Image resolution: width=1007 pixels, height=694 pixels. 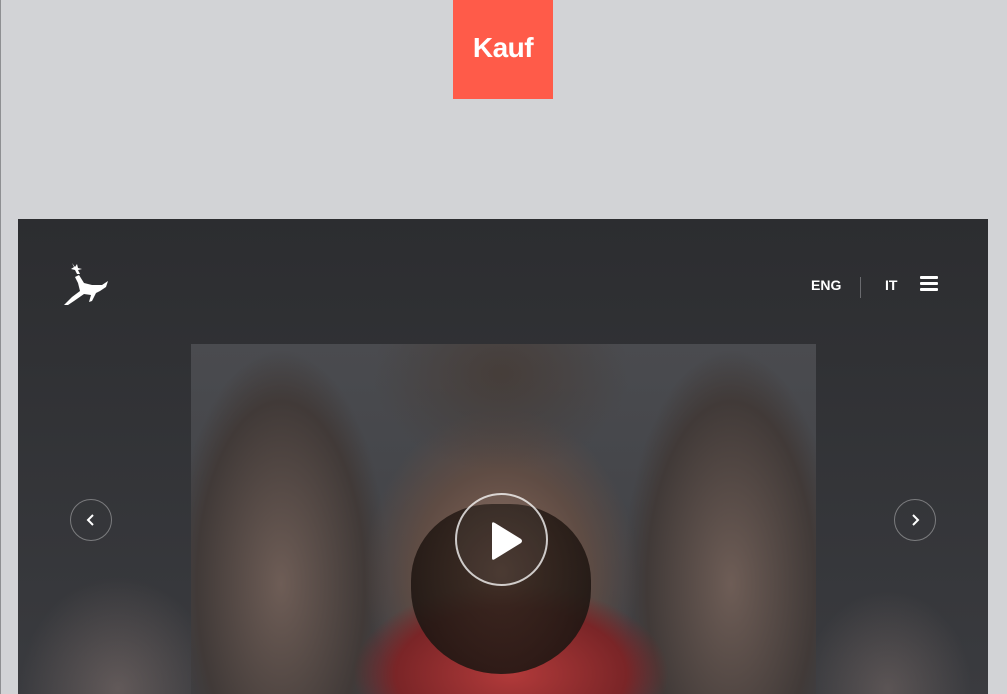 I want to click on language-separator, so click(x=860, y=287).